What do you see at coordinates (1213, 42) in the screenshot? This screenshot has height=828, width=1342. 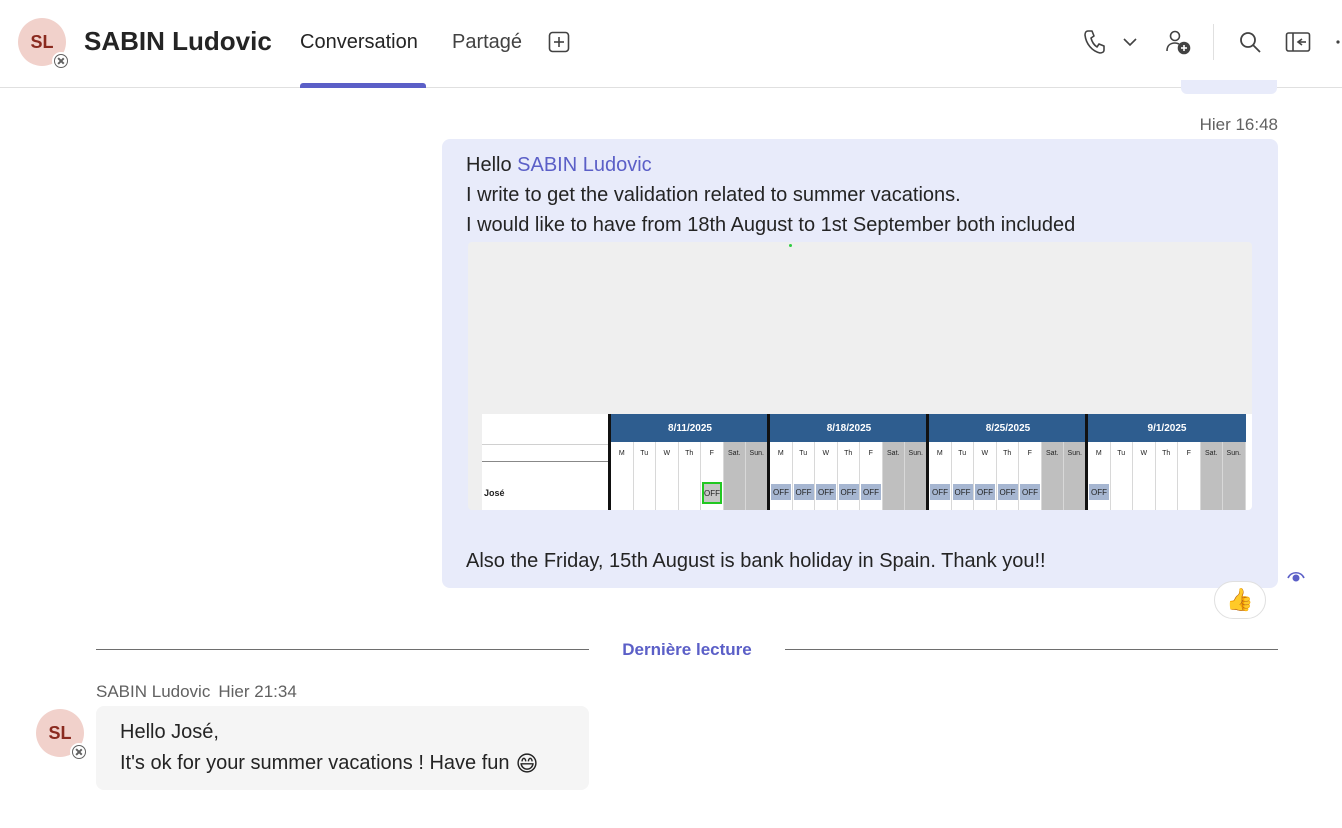 I see `header-separator` at bounding box center [1213, 42].